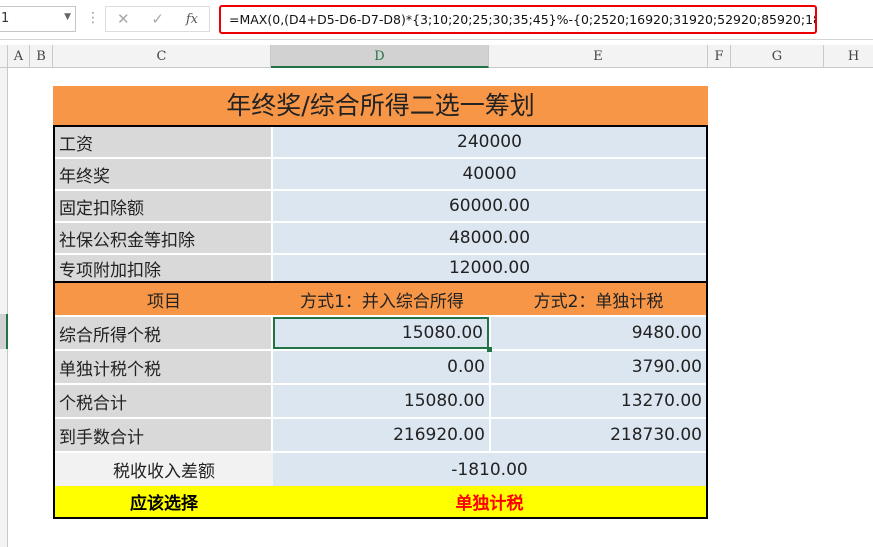 The width and height of the screenshot is (873, 547). What do you see at coordinates (93, 18) in the screenshot?
I see `drag-handle-icon: ⋮` at bounding box center [93, 18].